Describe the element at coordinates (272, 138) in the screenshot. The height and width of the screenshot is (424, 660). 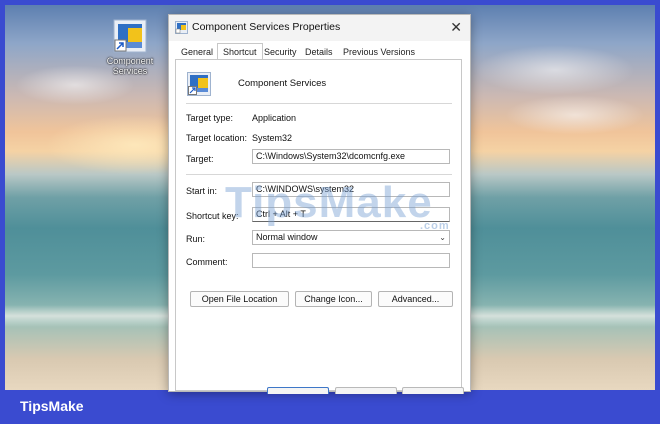
I see `target-location-value: System32` at that location.